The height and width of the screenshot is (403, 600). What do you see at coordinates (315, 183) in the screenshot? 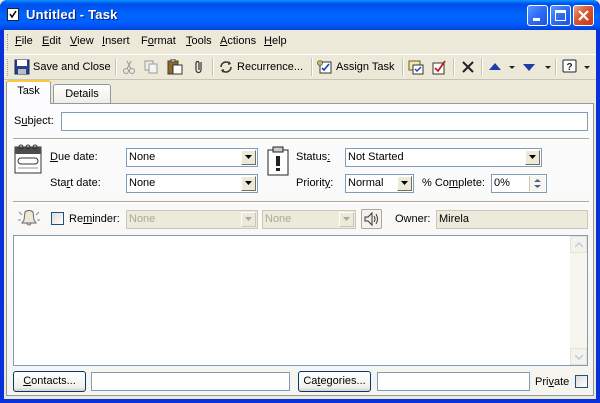
I see `priority-label: Priority:` at bounding box center [315, 183].